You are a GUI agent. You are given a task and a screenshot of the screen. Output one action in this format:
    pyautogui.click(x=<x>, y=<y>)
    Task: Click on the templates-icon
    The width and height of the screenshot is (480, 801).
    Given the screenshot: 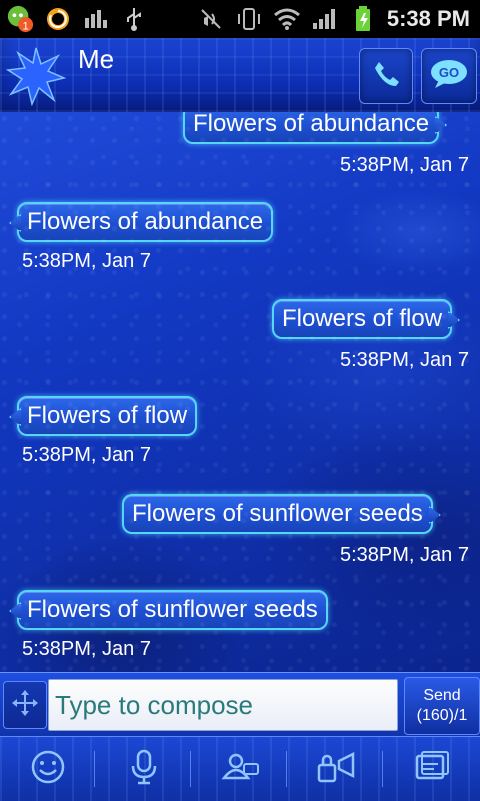 What is the action you would take?
    pyautogui.click(x=432, y=769)
    